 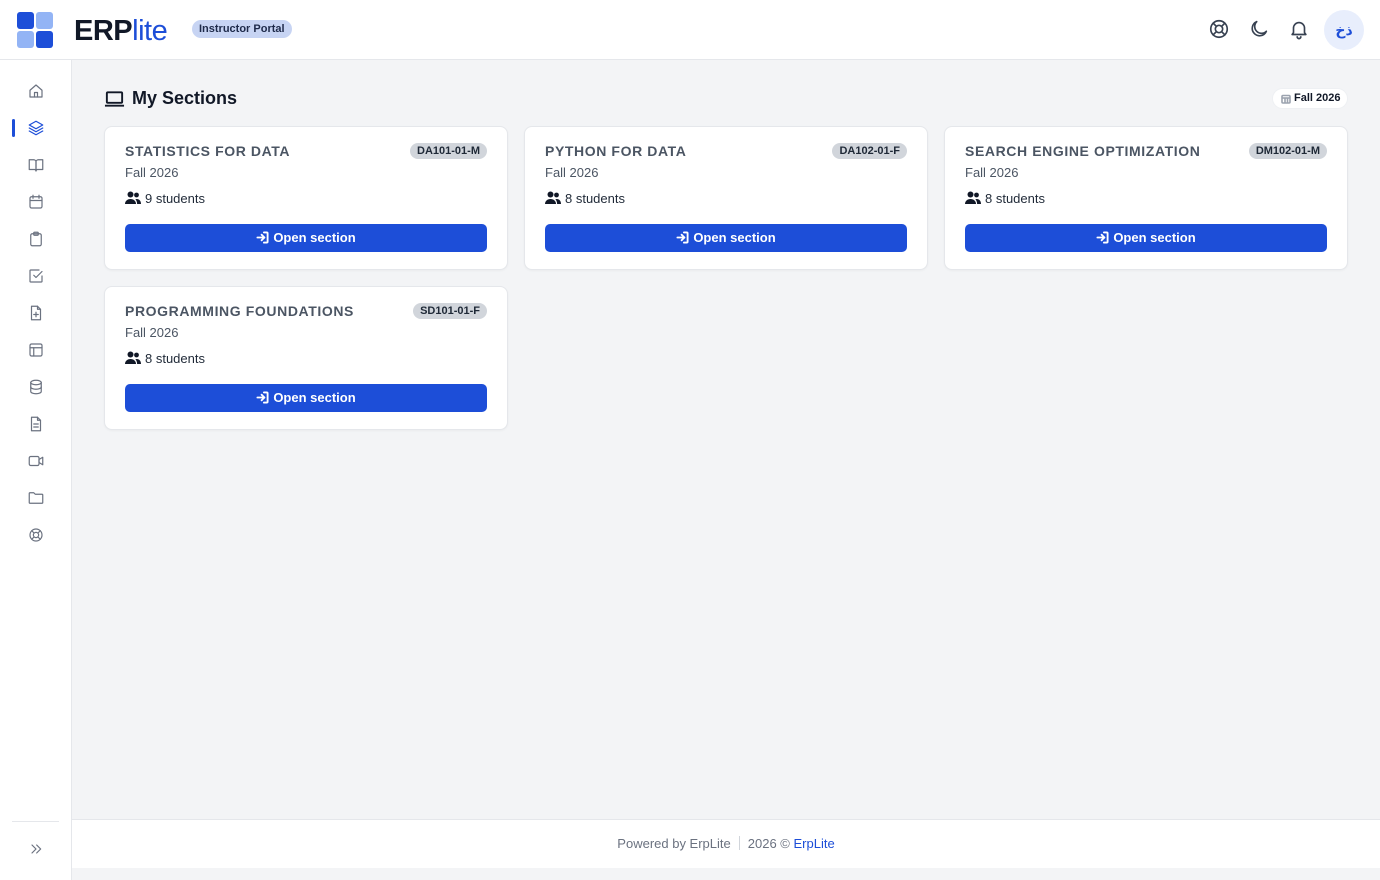 I want to click on database-icon, so click(x=36, y=387).